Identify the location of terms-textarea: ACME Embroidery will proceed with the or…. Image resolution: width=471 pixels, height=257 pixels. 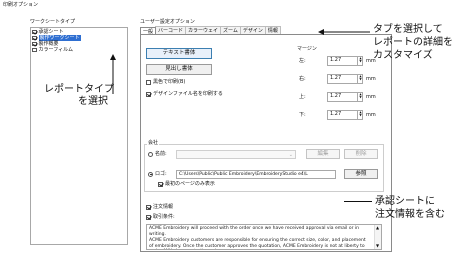
(264, 237).